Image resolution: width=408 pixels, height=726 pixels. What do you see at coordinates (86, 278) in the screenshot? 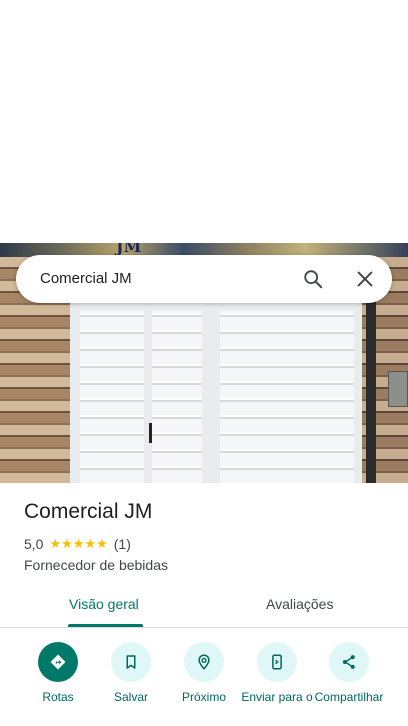
I see `search-query: Comercial JM` at bounding box center [86, 278].